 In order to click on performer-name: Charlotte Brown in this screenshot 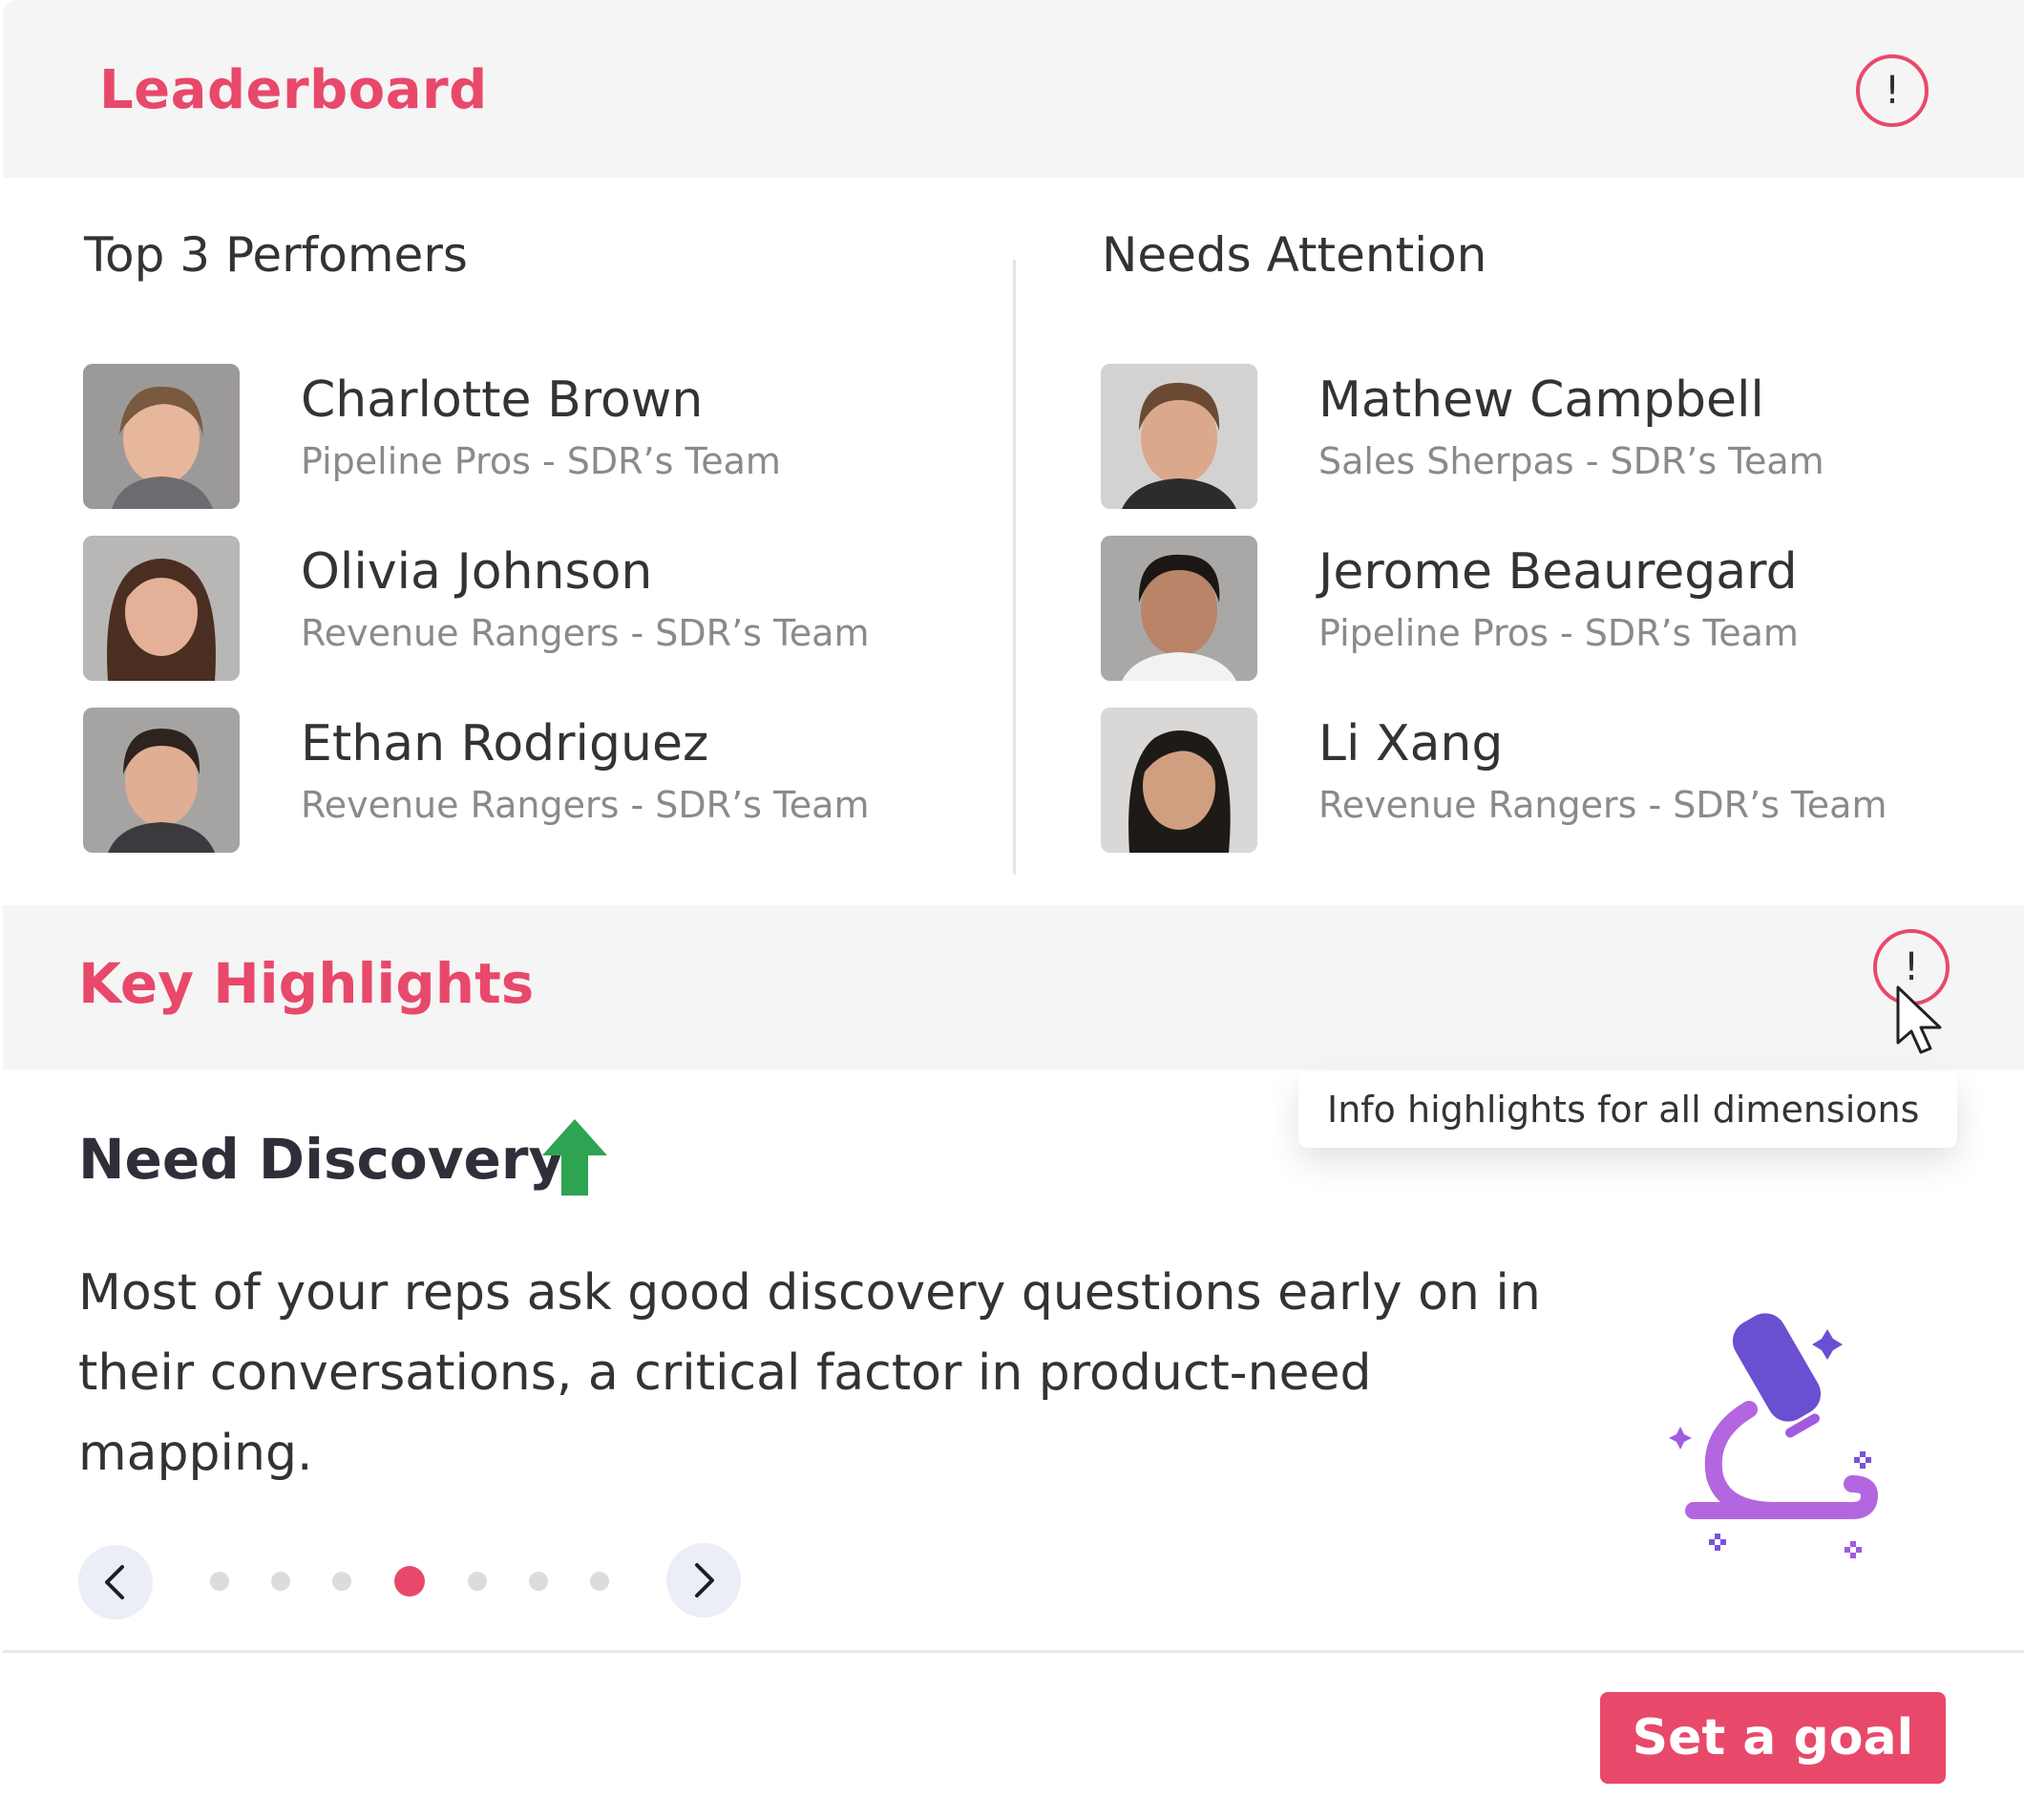, I will do `click(502, 400)`.